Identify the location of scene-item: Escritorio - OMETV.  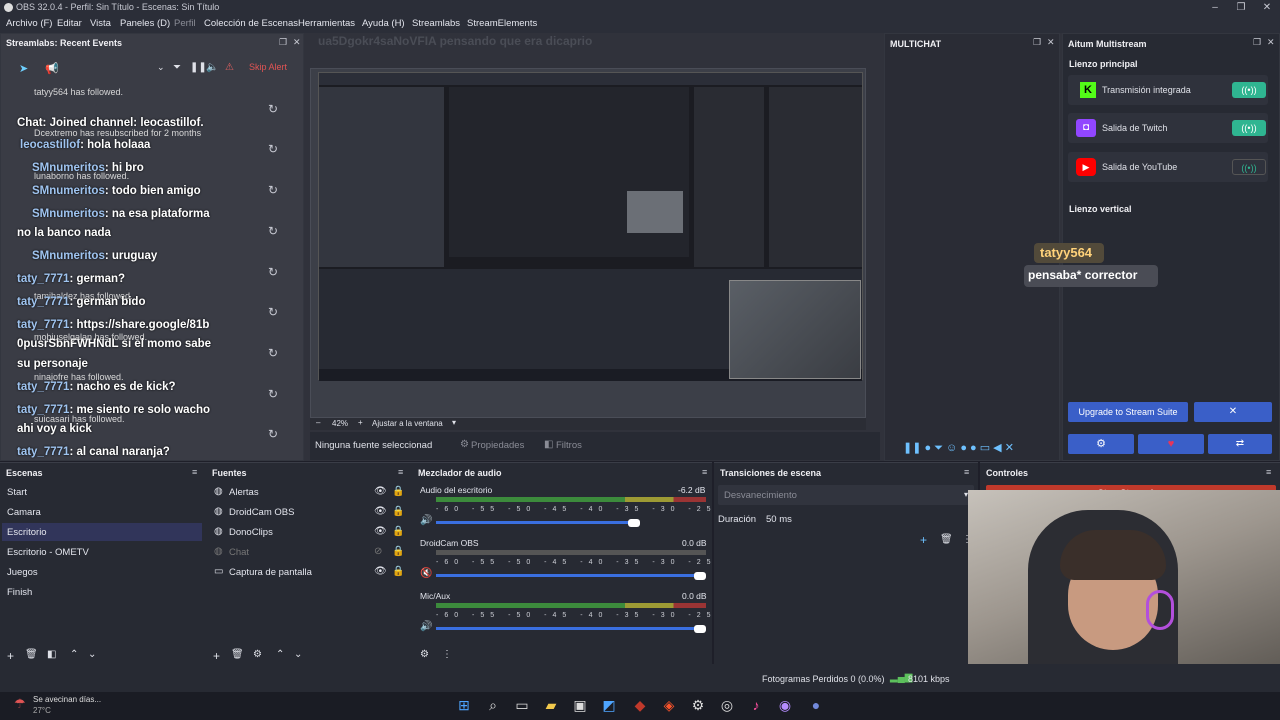
(48, 552).